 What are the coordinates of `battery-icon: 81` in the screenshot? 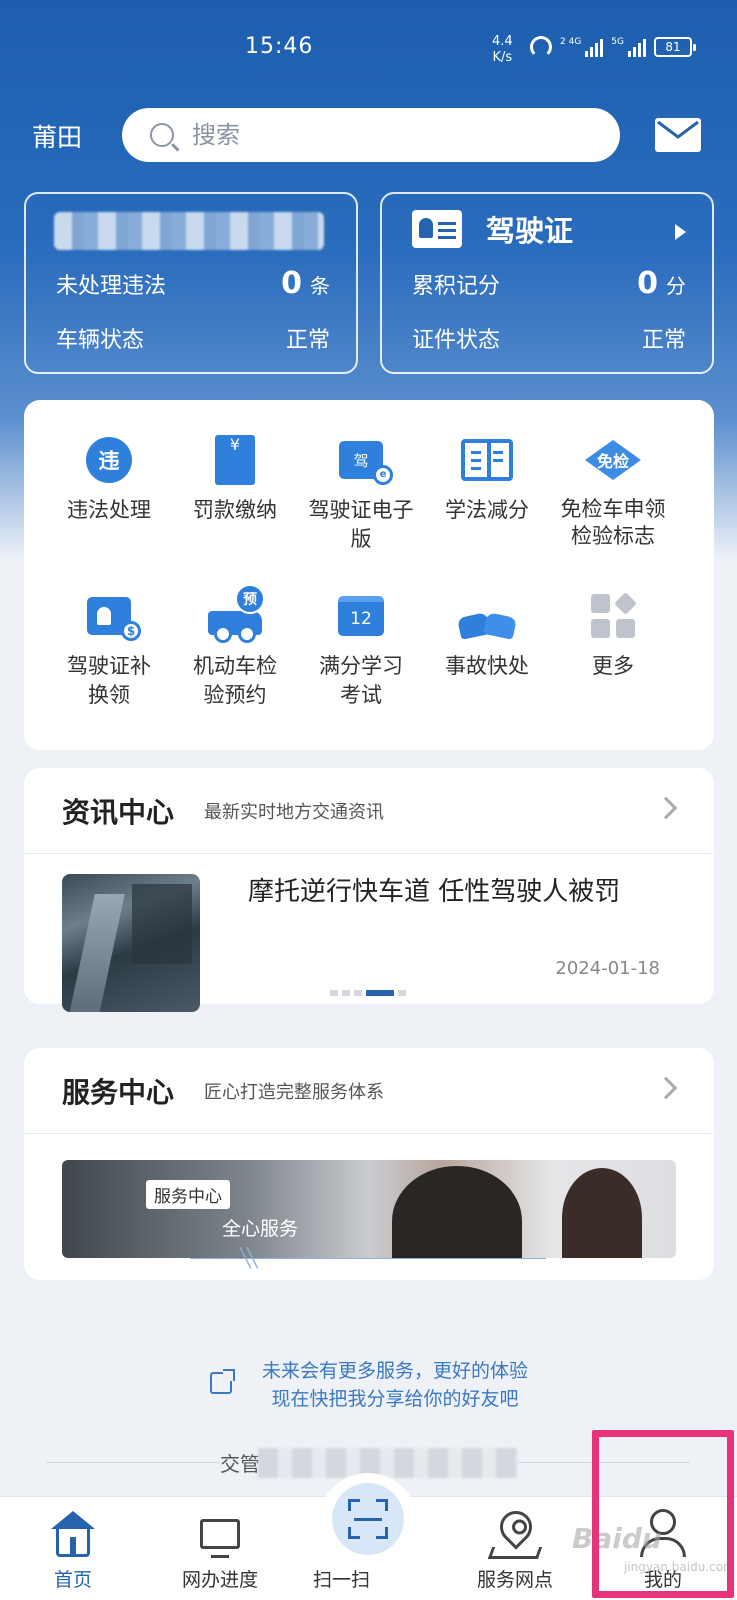 It's located at (675, 47).